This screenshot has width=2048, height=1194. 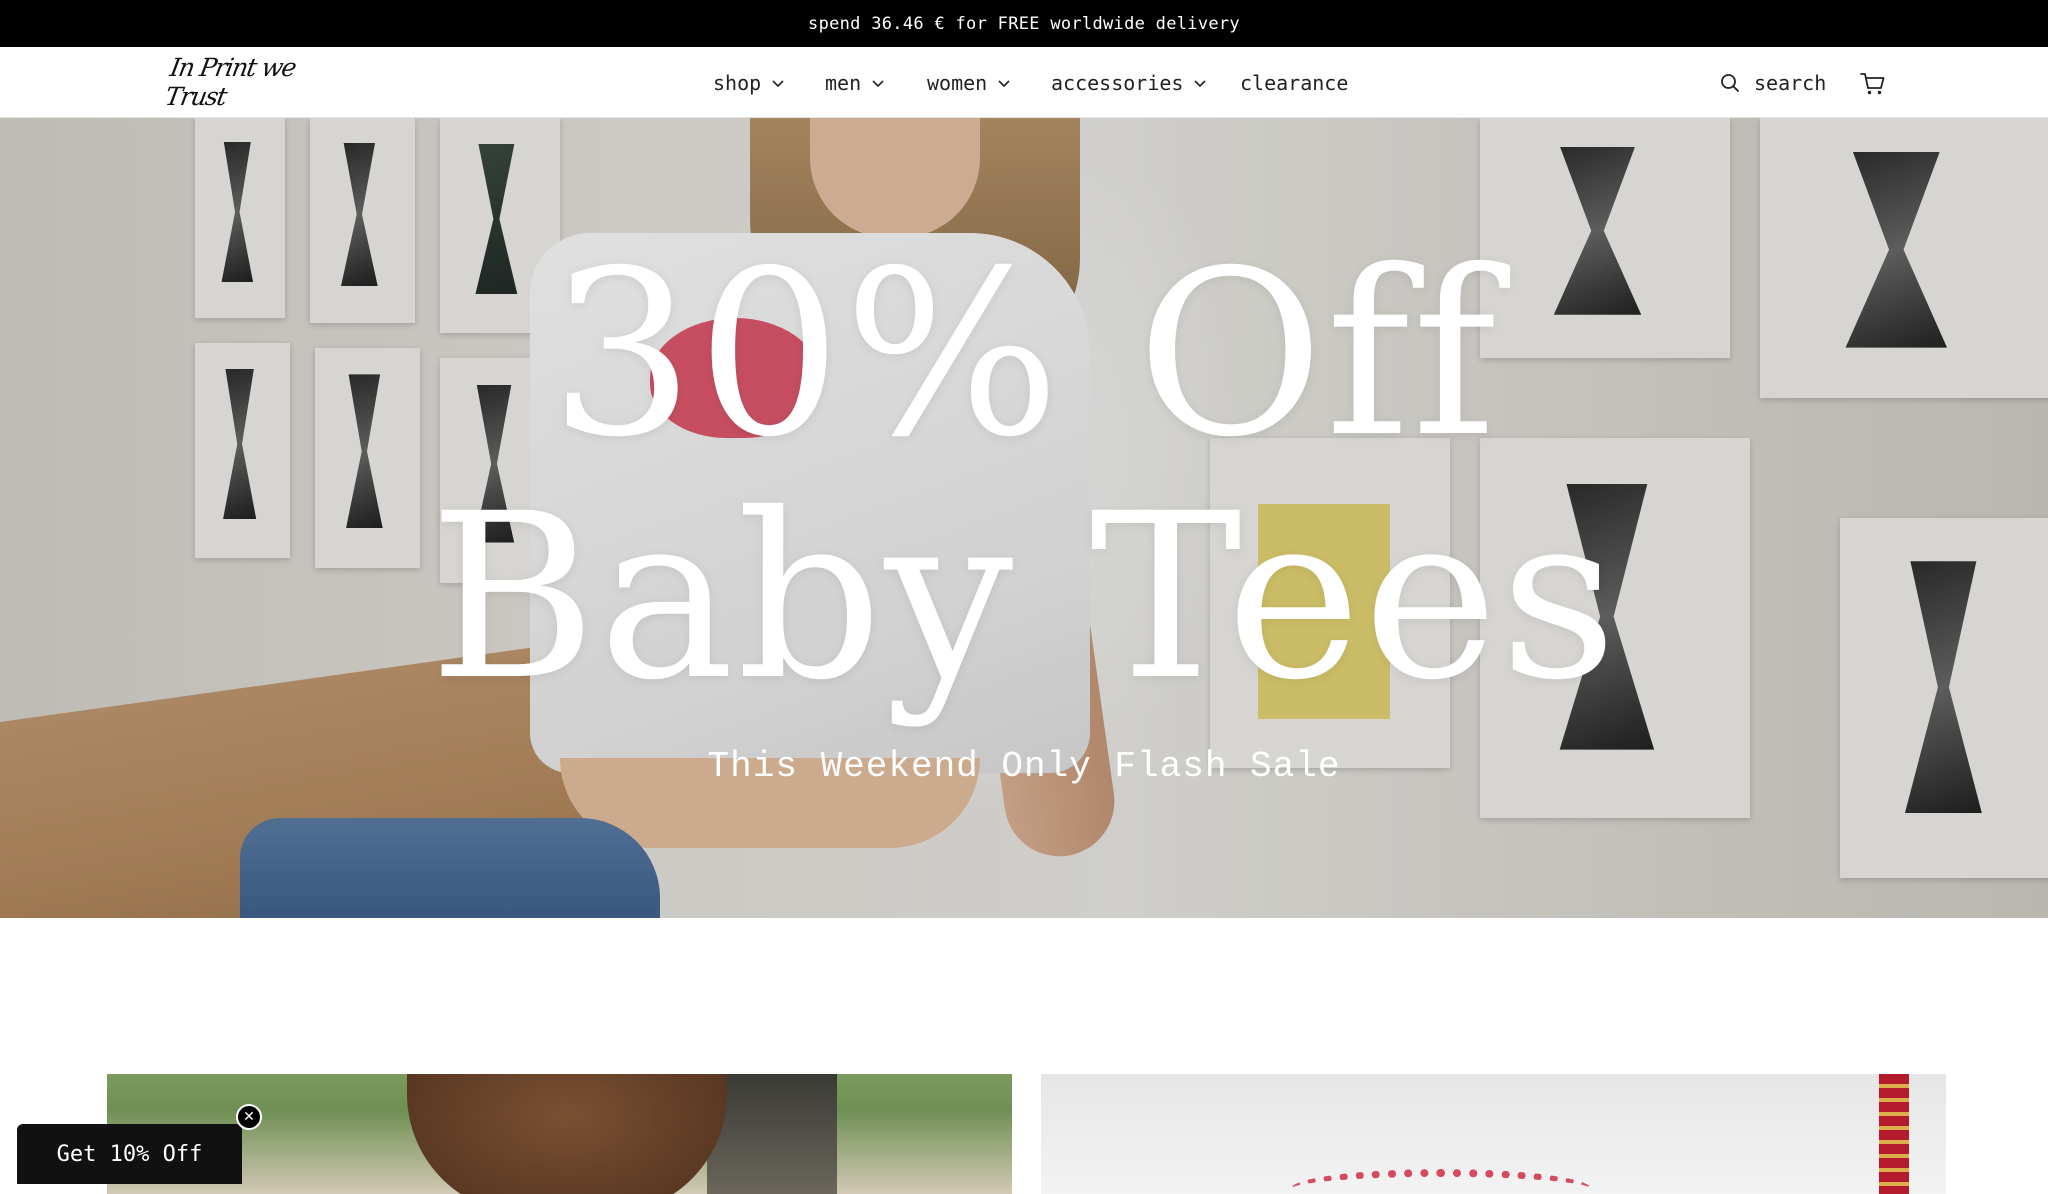 I want to click on nav-item-women: women, so click(x=969, y=83).